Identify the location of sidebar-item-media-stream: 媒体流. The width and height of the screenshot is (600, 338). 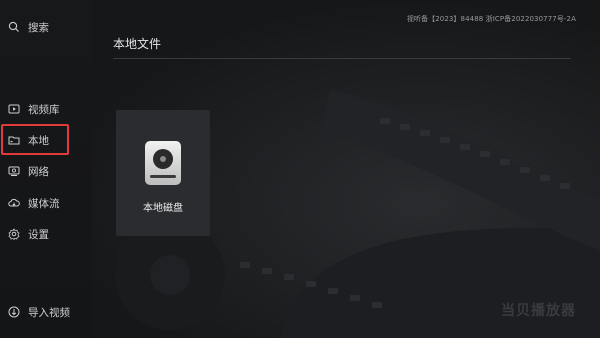
(34, 203).